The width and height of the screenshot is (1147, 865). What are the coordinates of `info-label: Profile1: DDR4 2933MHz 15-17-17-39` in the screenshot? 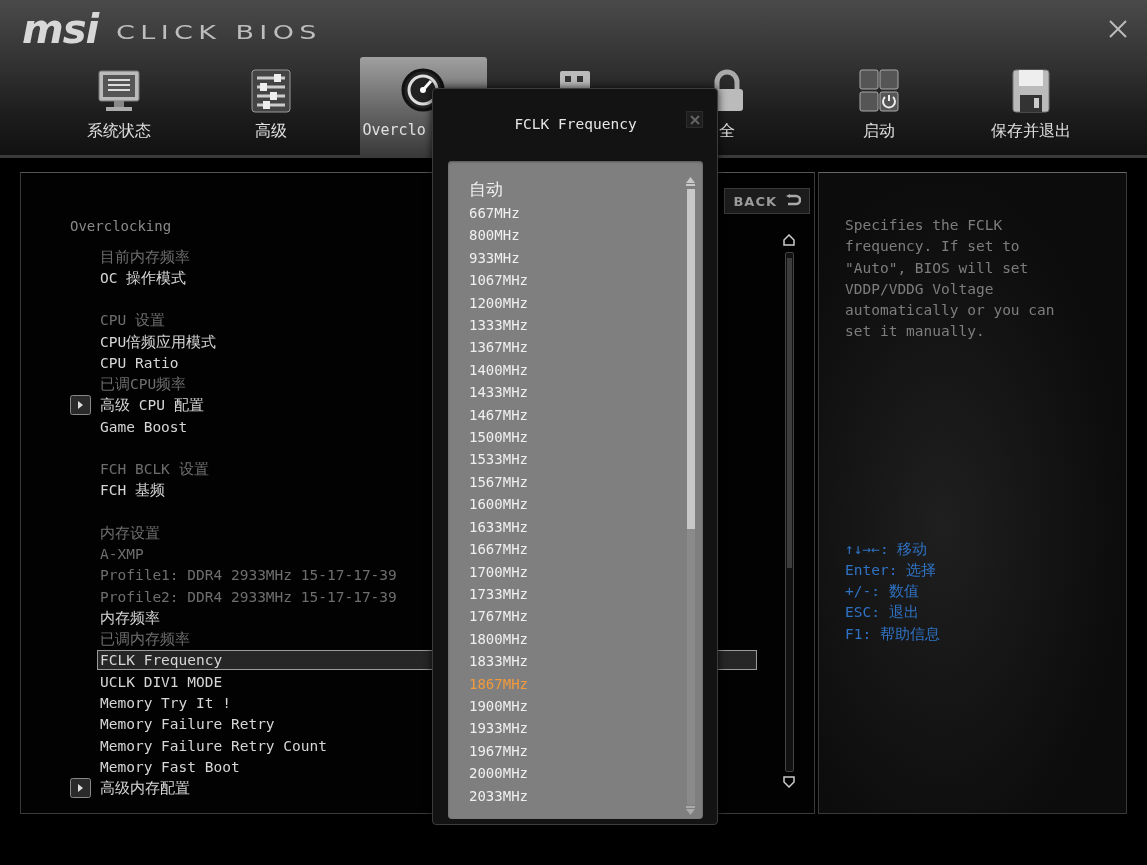 It's located at (248, 575).